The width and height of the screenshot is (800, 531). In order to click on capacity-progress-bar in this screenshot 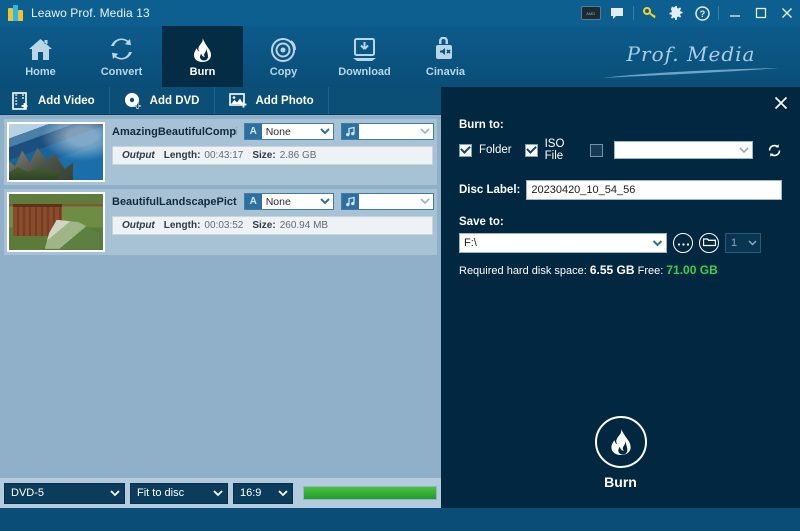, I will do `click(370, 493)`.